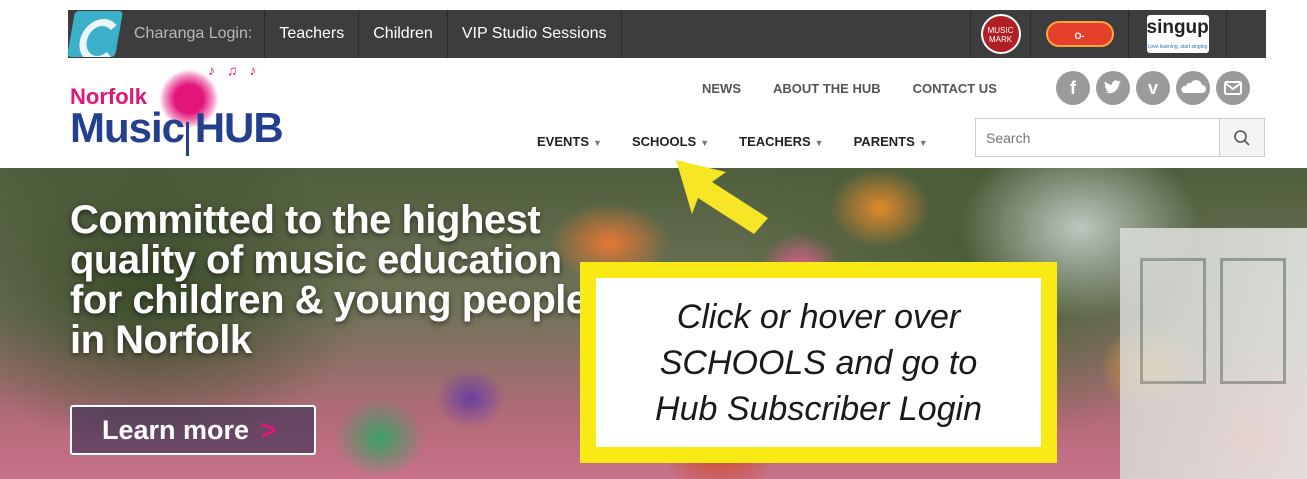 The width and height of the screenshot is (1307, 479). What do you see at coordinates (403, 34) in the screenshot?
I see `charanga-children-link: Children` at bounding box center [403, 34].